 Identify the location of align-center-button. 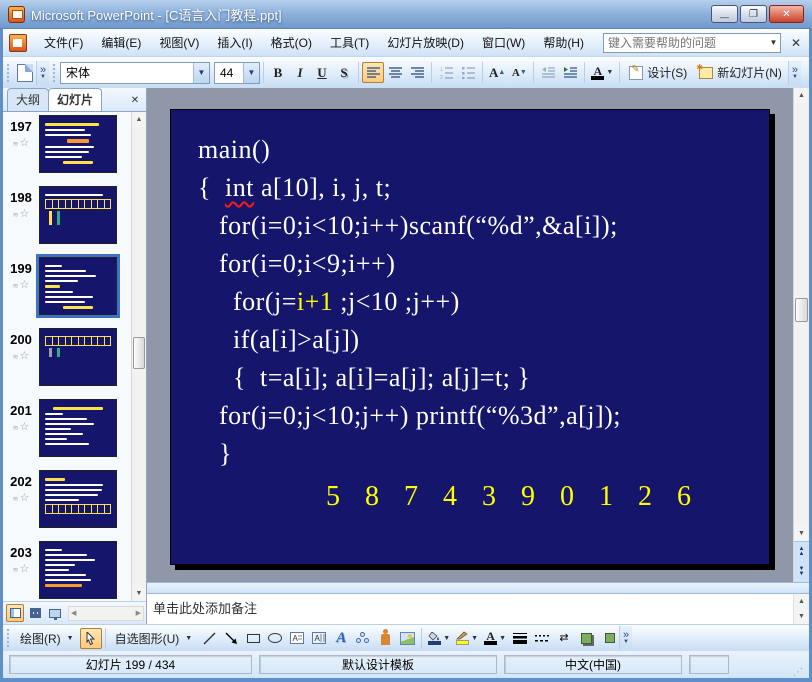
(395, 72).